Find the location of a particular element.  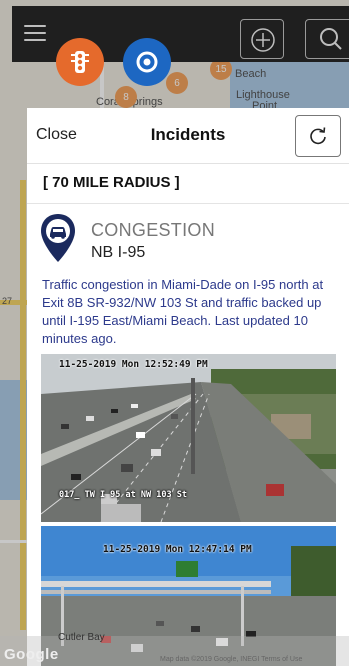

camera-timestamp: 11-25-2019 Mon 12:47:14 PM is located at coordinates (177, 549).